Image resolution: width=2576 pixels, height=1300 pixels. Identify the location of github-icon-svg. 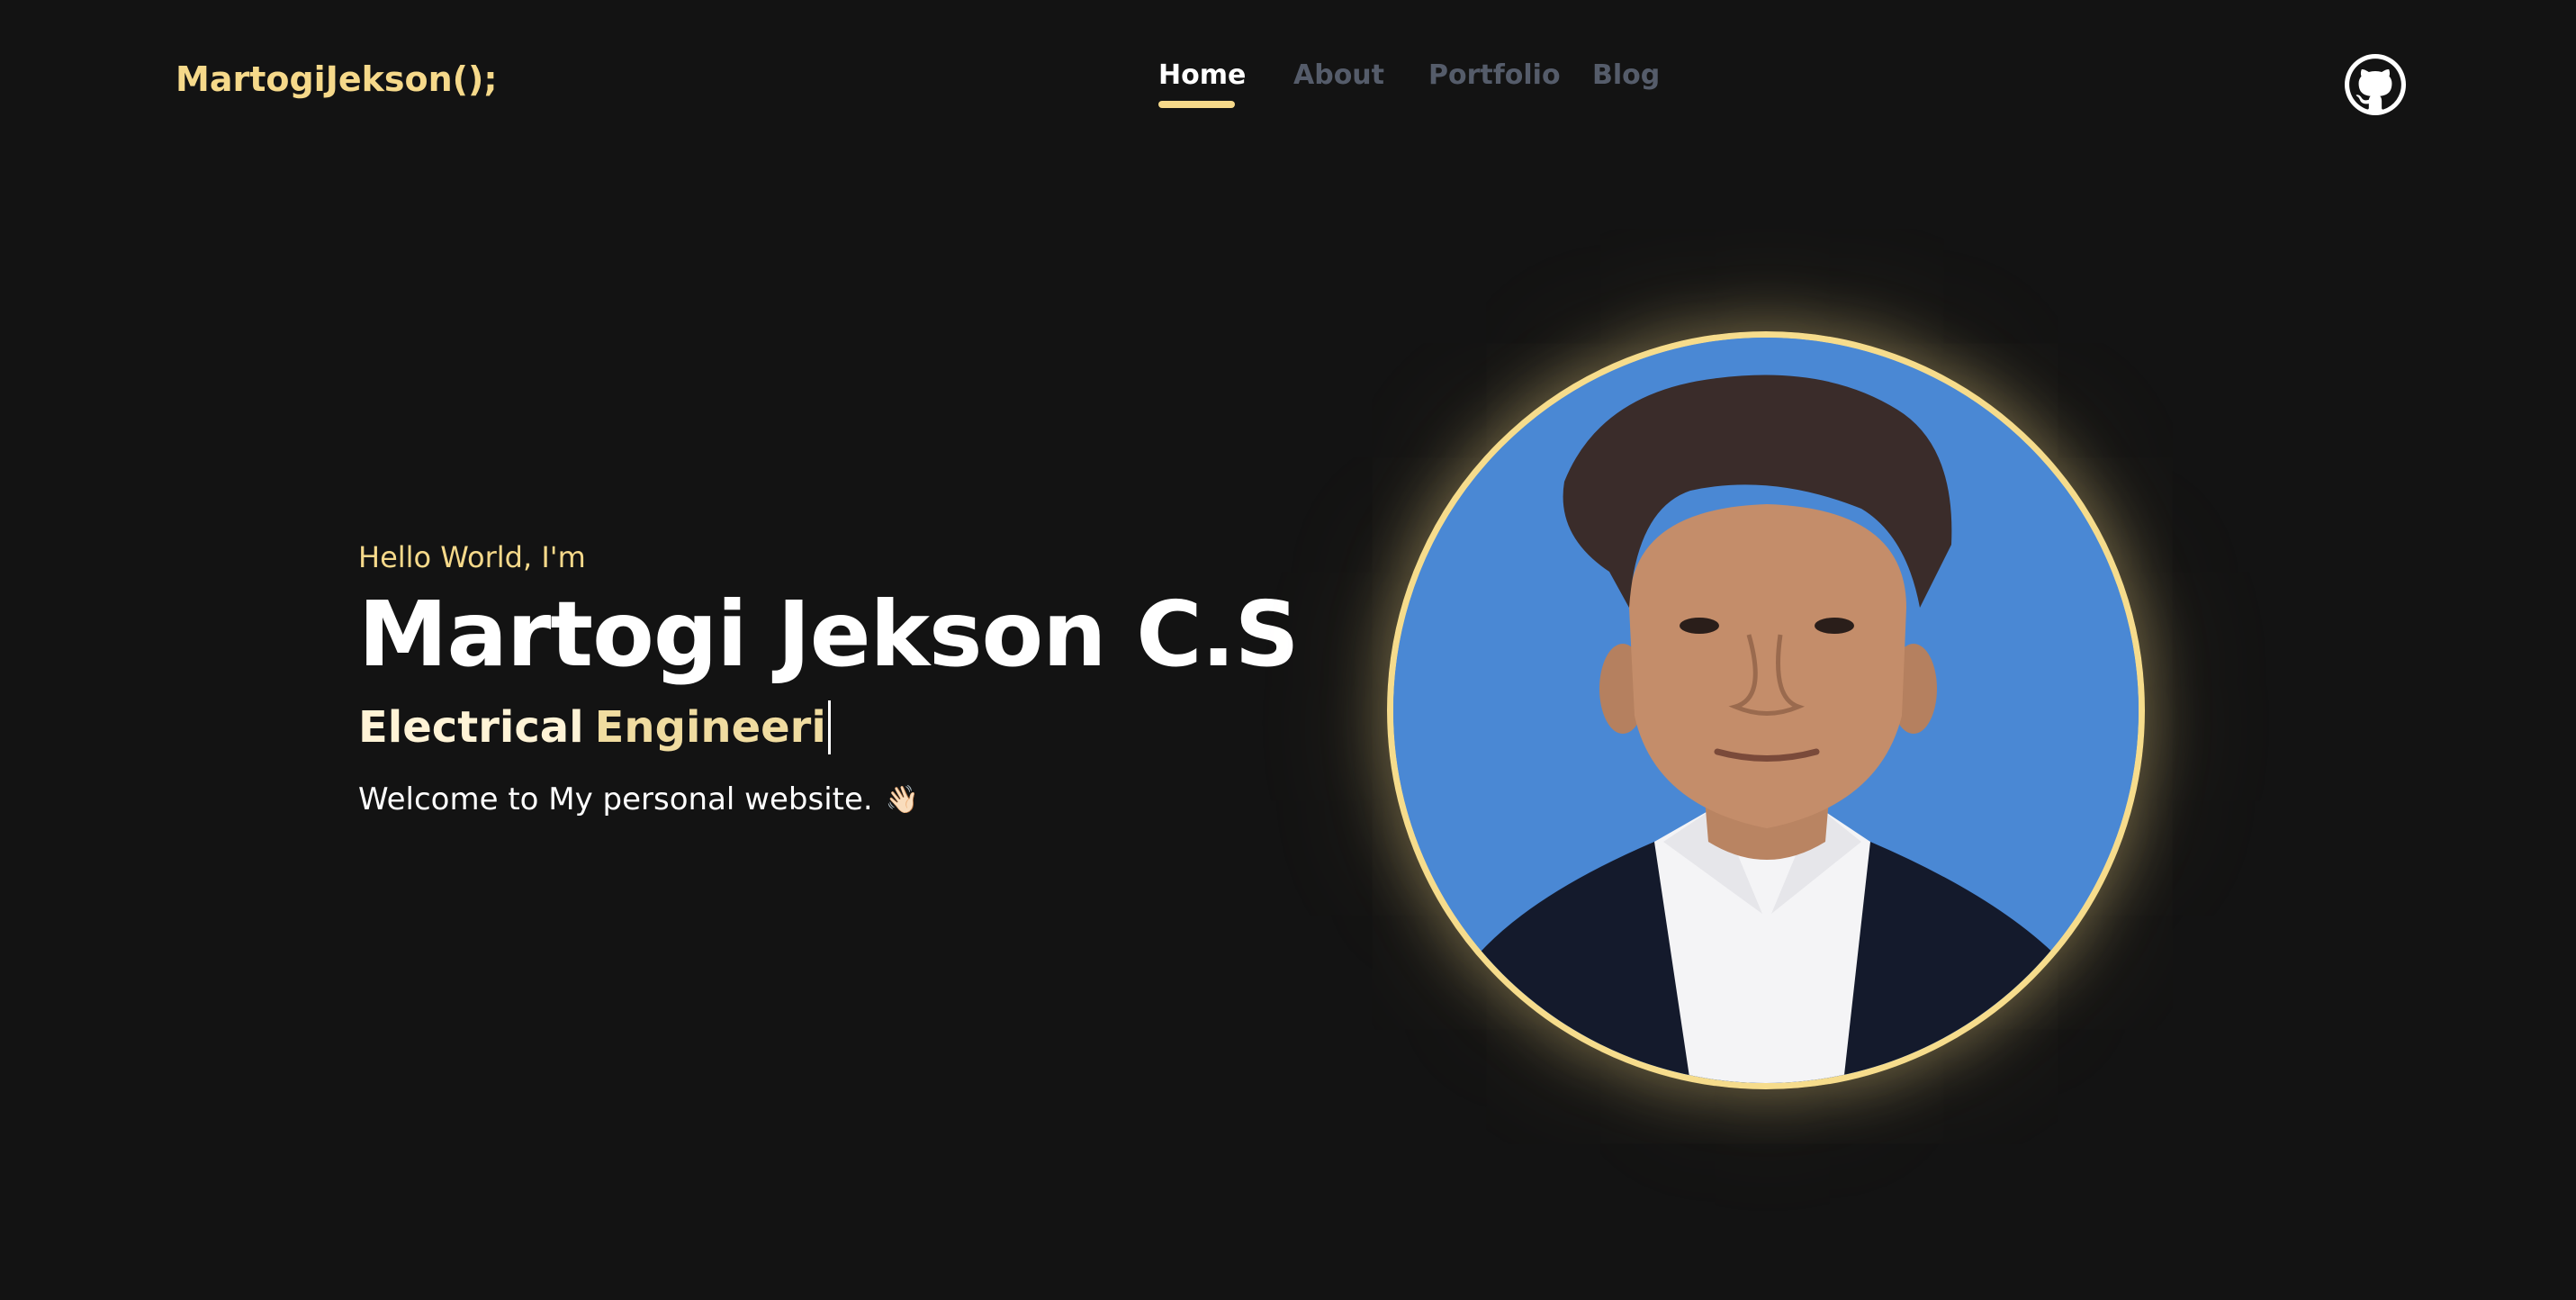
(2375, 84).